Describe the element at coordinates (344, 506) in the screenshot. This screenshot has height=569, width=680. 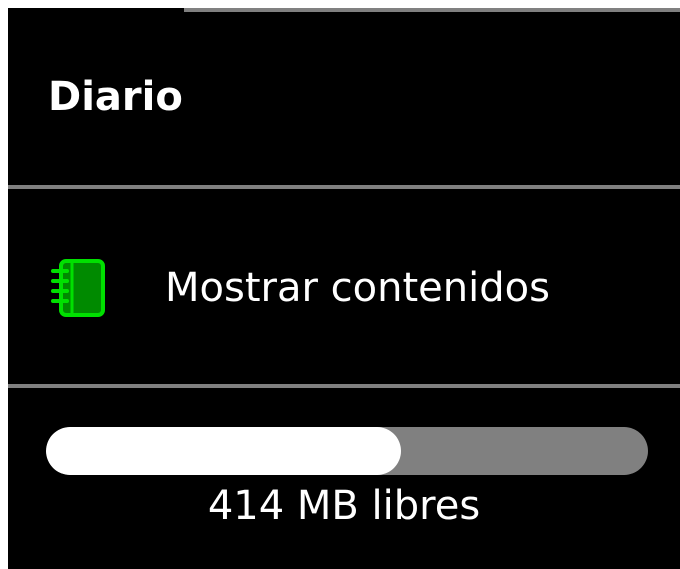
I see `free-space-label: 414 MB libres` at that location.